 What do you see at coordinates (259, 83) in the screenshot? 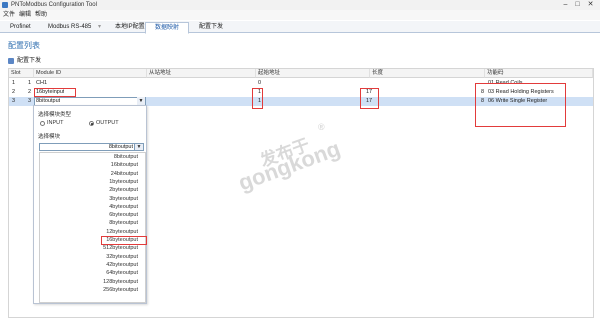
I see `start-address-cell: 0` at bounding box center [259, 83].